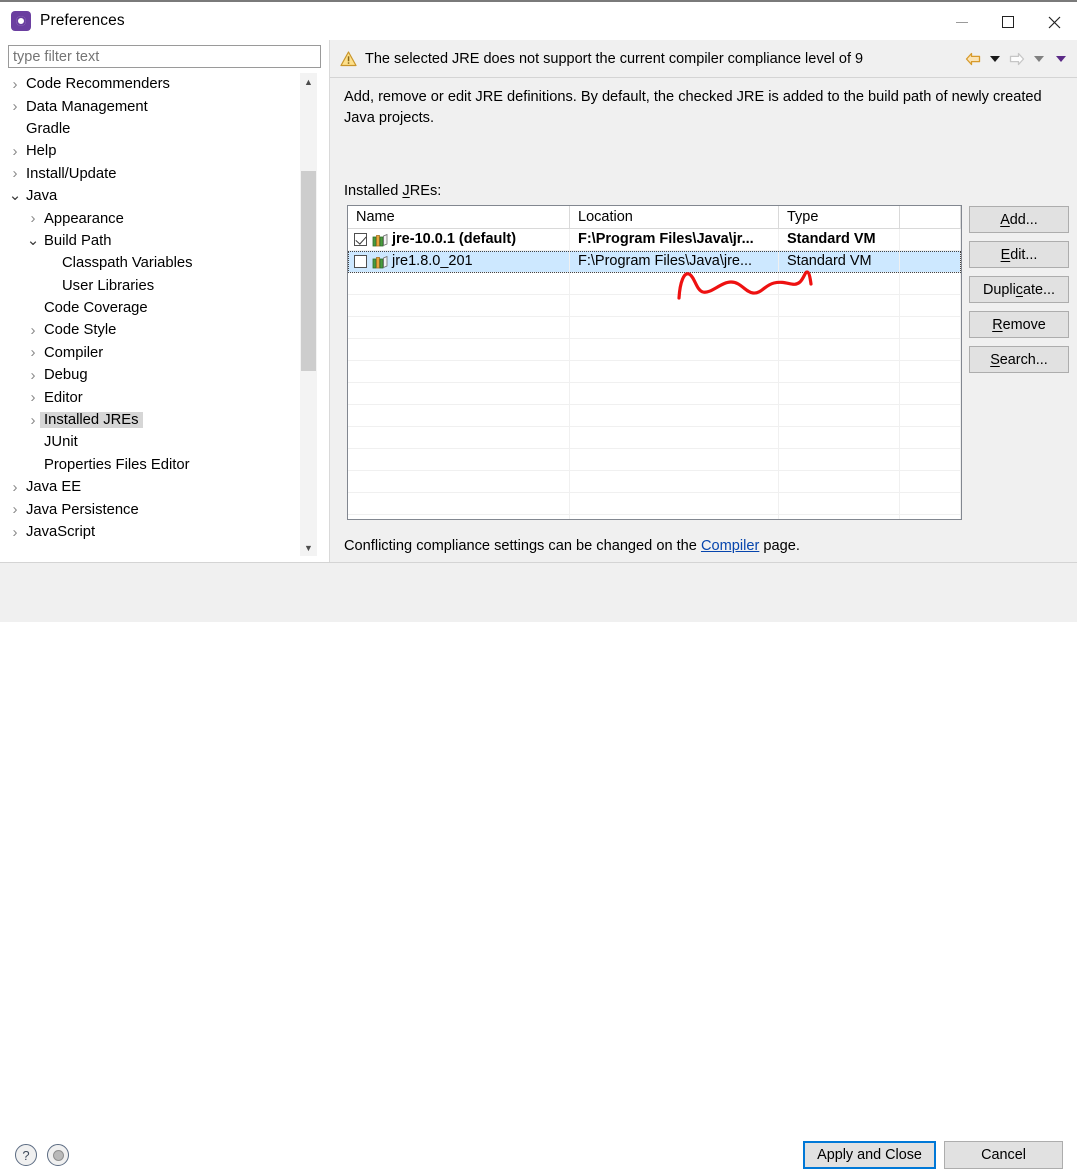  What do you see at coordinates (164, 56) in the screenshot?
I see `filter-input` at bounding box center [164, 56].